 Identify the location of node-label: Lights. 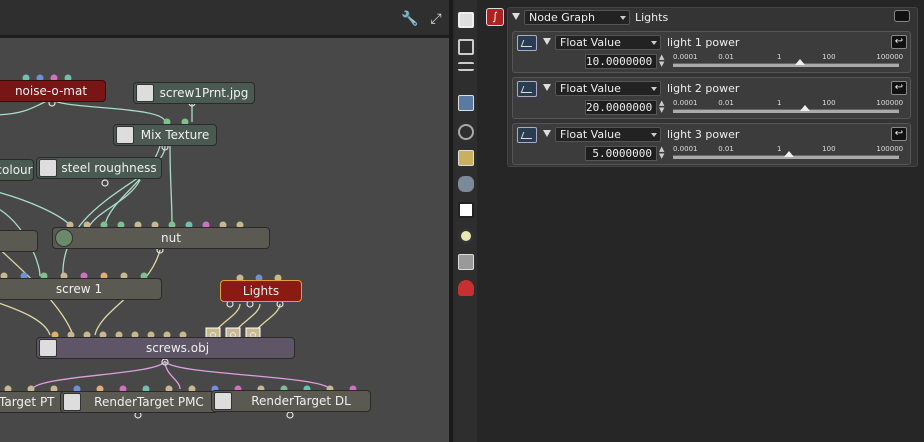
(261, 291).